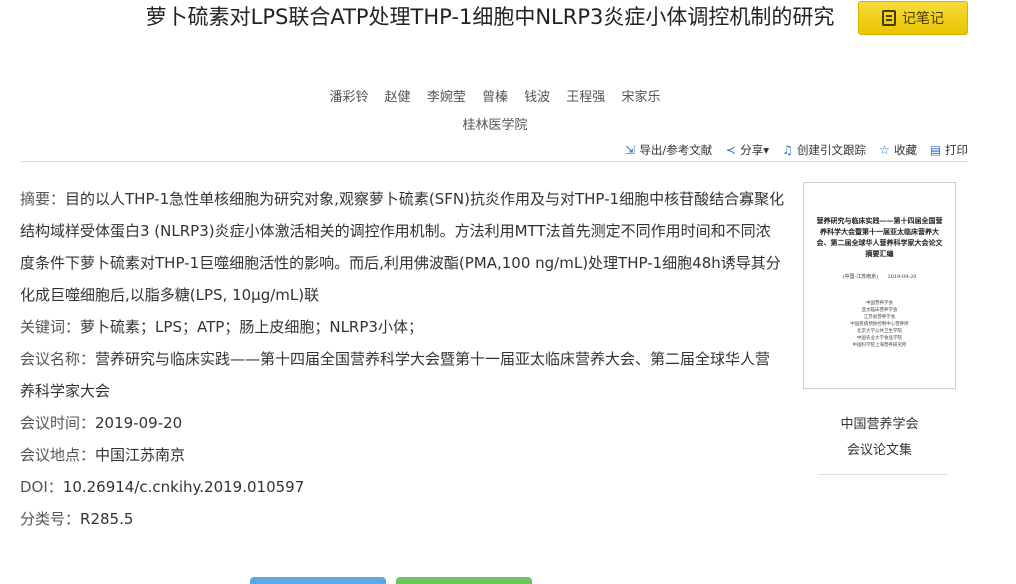  What do you see at coordinates (537, 97) in the screenshot?
I see `author-link: 钱波` at bounding box center [537, 97].